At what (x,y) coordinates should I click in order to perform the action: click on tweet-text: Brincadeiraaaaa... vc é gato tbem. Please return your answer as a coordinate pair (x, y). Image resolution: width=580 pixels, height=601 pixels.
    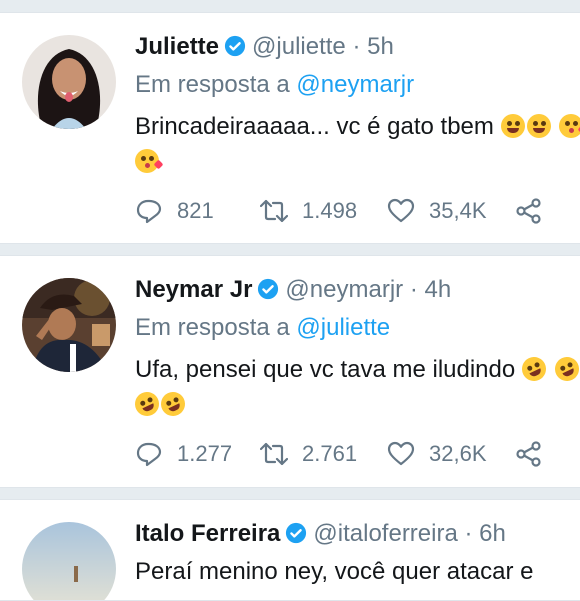
    Looking at the image, I should click on (357, 144).